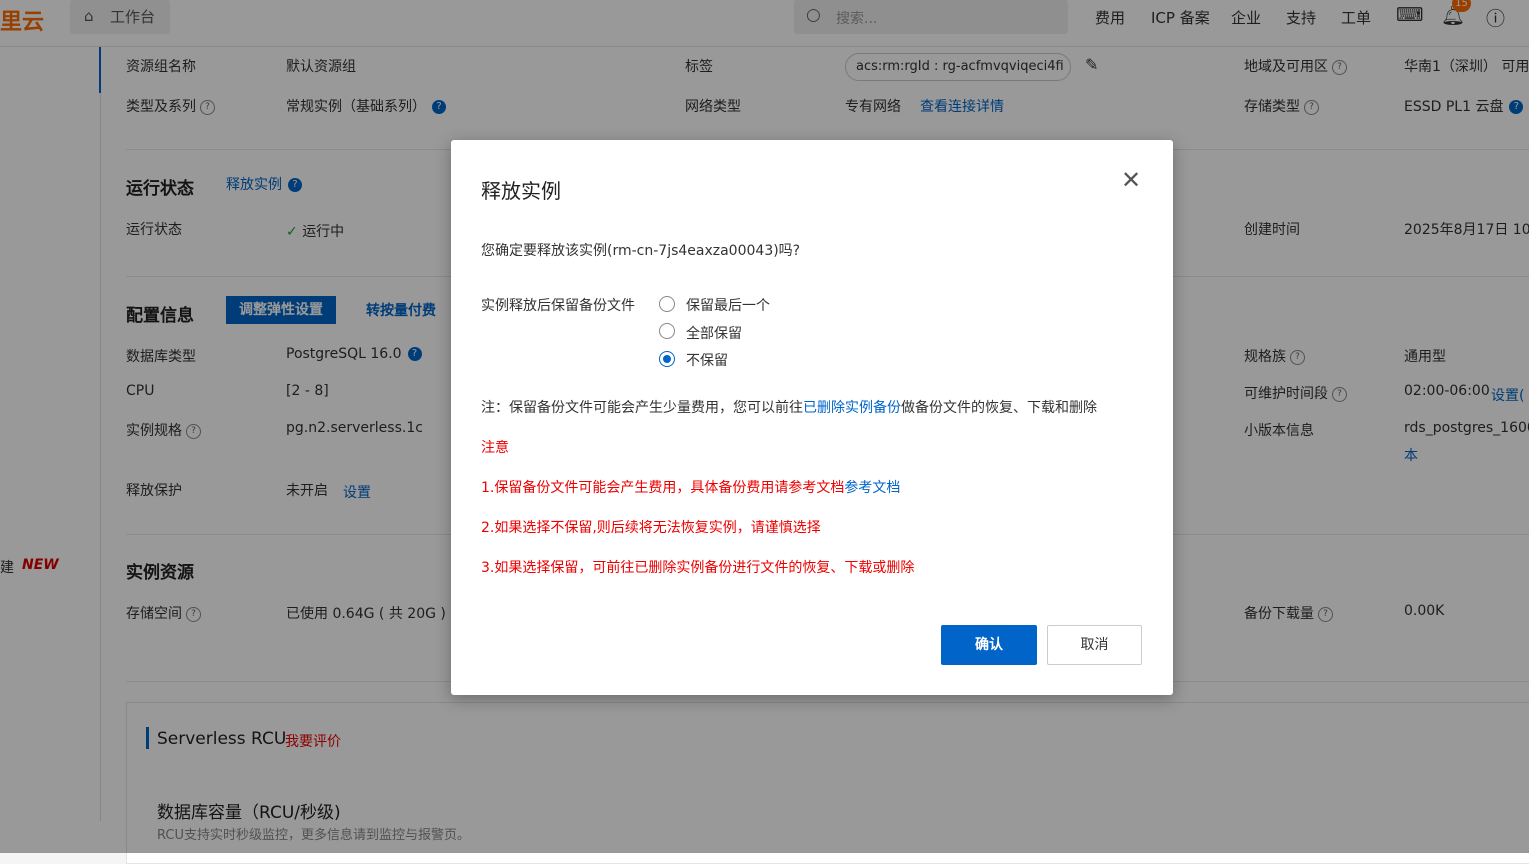 The image size is (1529, 864). I want to click on warning-title: 注意, so click(495, 448).